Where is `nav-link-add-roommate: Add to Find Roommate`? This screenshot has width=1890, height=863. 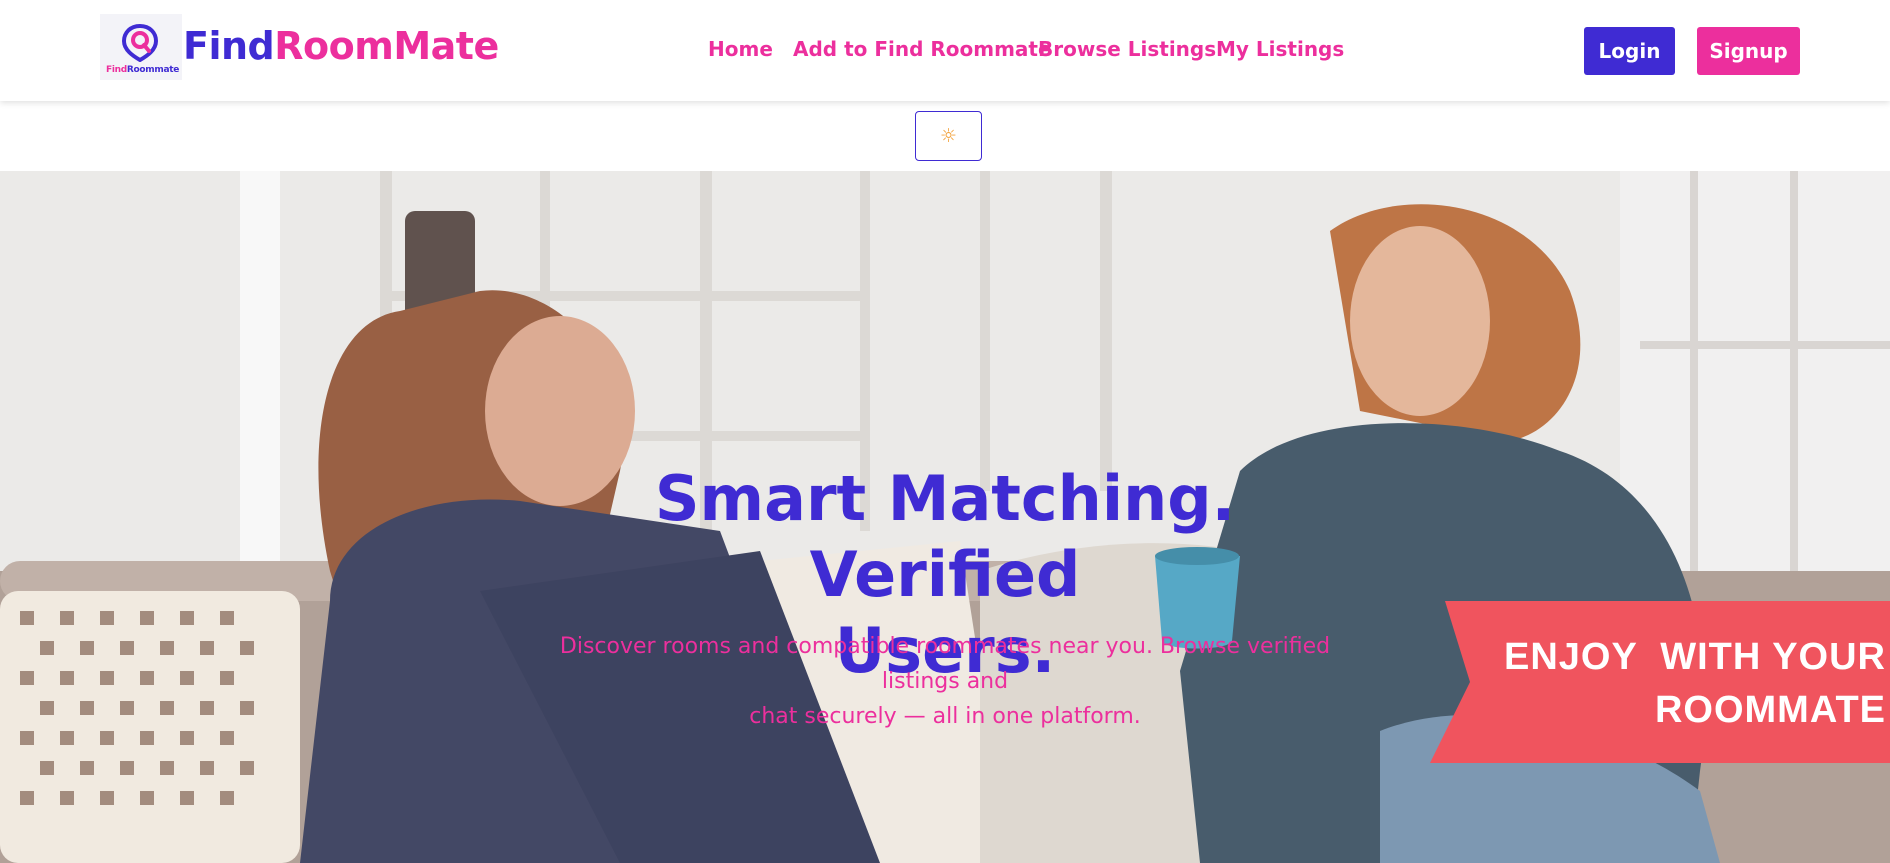 nav-link-add-roommate: Add to Find Roommate is located at coordinates (922, 49).